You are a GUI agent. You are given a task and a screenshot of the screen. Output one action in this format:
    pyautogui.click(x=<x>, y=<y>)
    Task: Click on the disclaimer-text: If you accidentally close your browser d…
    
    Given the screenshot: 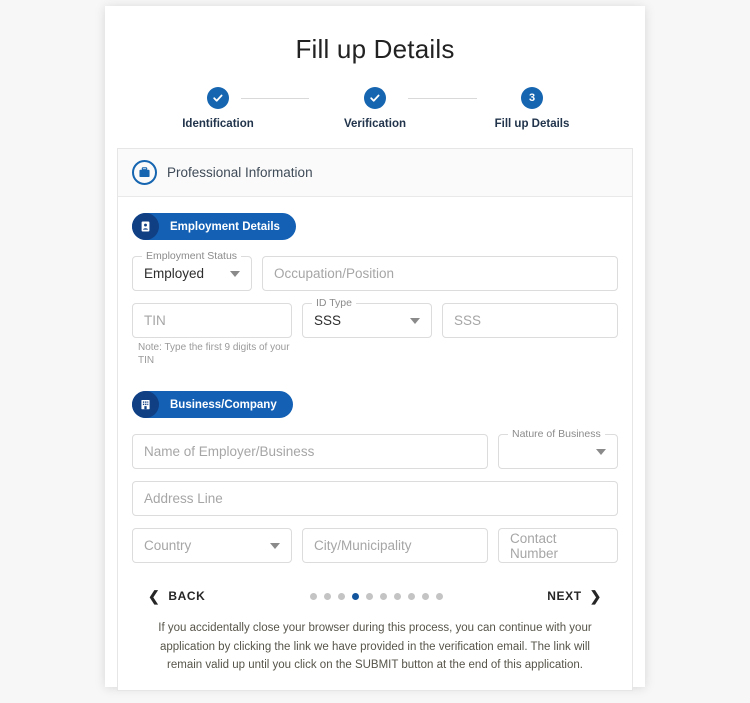 What is the action you would take?
    pyautogui.click(x=375, y=647)
    